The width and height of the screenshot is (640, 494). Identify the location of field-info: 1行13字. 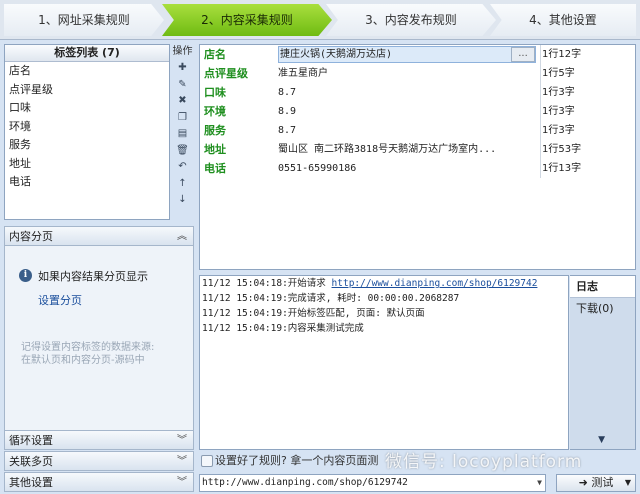
(560, 168).